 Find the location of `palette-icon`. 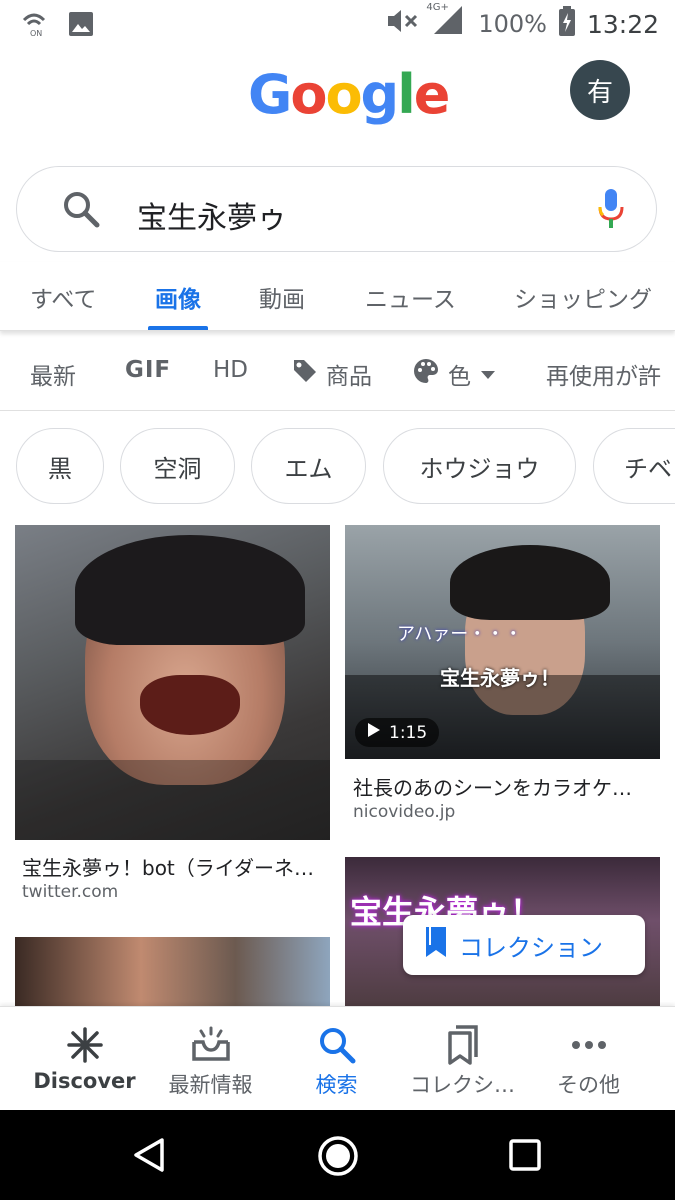

palette-icon is located at coordinates (426, 374).